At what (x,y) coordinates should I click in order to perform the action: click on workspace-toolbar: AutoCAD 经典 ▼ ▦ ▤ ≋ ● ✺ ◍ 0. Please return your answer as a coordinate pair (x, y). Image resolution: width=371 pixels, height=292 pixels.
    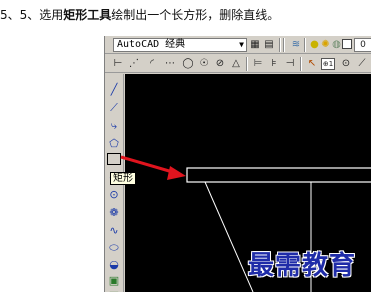
    Looking at the image, I should click on (238, 45).